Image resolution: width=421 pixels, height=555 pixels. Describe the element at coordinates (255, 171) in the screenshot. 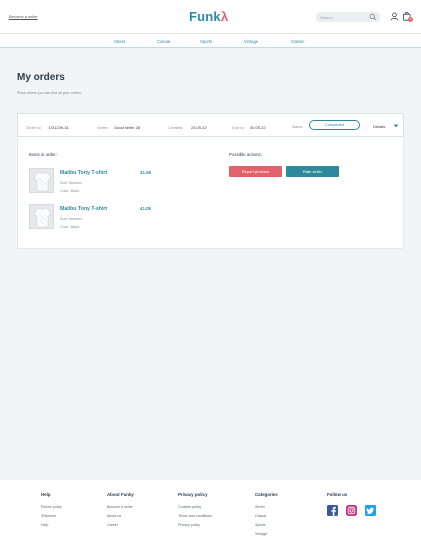

I see `report-problem-button: Report problem` at that location.